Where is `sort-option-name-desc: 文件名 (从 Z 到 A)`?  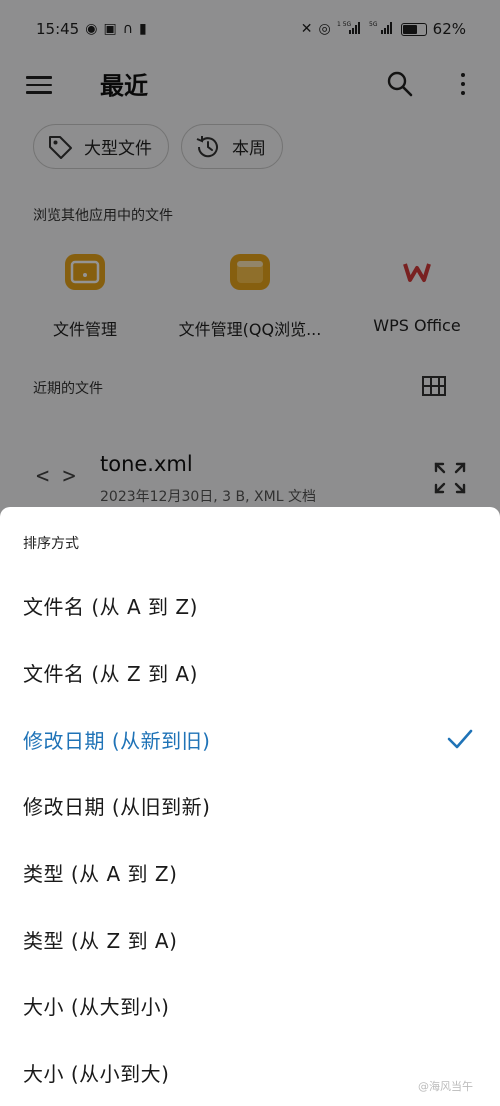 sort-option-name-desc: 文件名 (从 Z 到 A) is located at coordinates (250, 673).